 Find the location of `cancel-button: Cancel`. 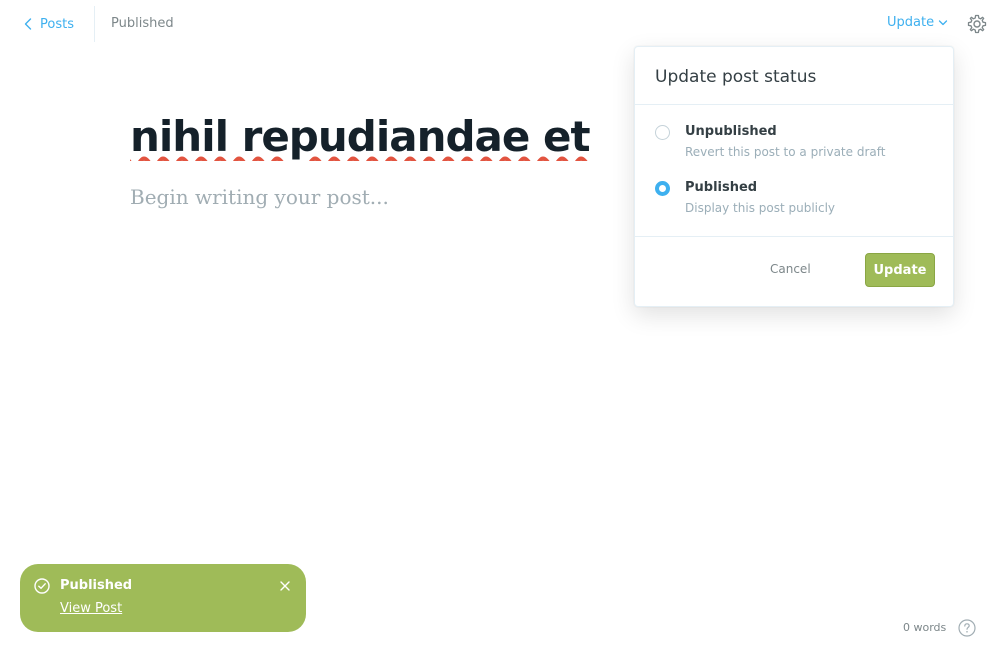

cancel-button: Cancel is located at coordinates (790, 269).